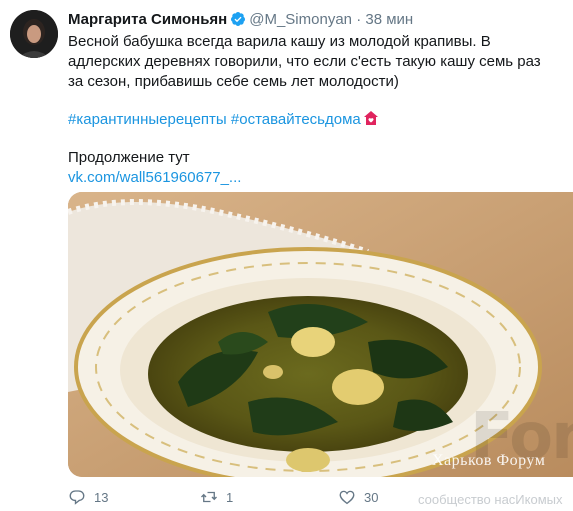  What do you see at coordinates (296, 119) in the screenshot?
I see `hashtag-stay-home: #оставайтесьдома` at bounding box center [296, 119].